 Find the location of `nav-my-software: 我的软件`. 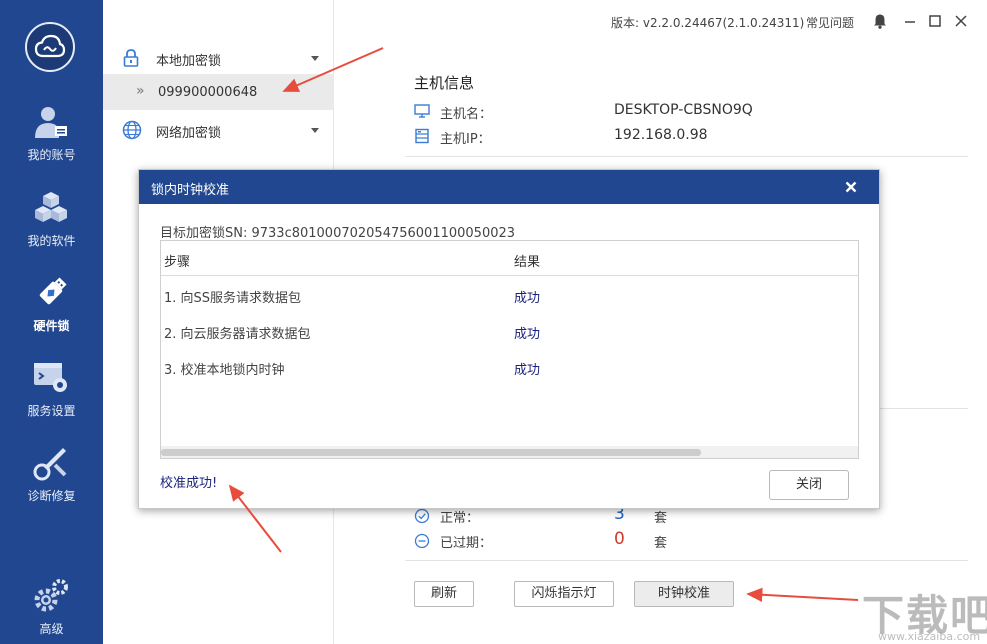

nav-my-software: 我的软件 is located at coordinates (51, 230).